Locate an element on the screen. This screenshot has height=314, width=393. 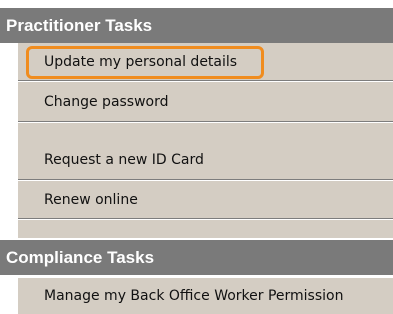
menu-item-request-id-card: Request a new ID Card is located at coordinates (205, 160).